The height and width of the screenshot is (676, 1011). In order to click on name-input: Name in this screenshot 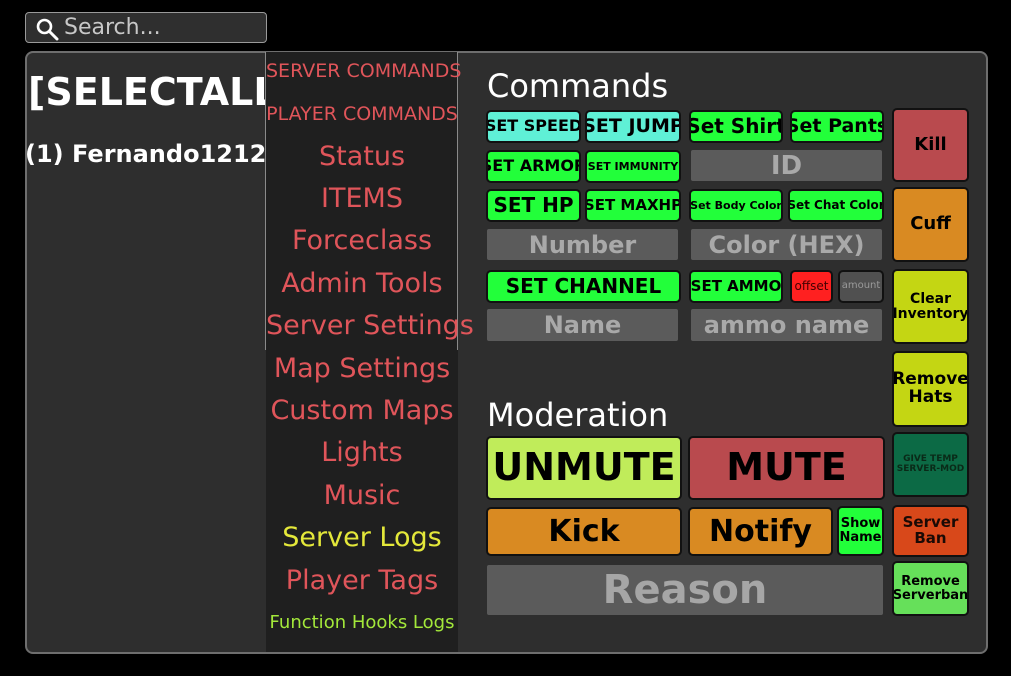, I will do `click(582, 325)`.